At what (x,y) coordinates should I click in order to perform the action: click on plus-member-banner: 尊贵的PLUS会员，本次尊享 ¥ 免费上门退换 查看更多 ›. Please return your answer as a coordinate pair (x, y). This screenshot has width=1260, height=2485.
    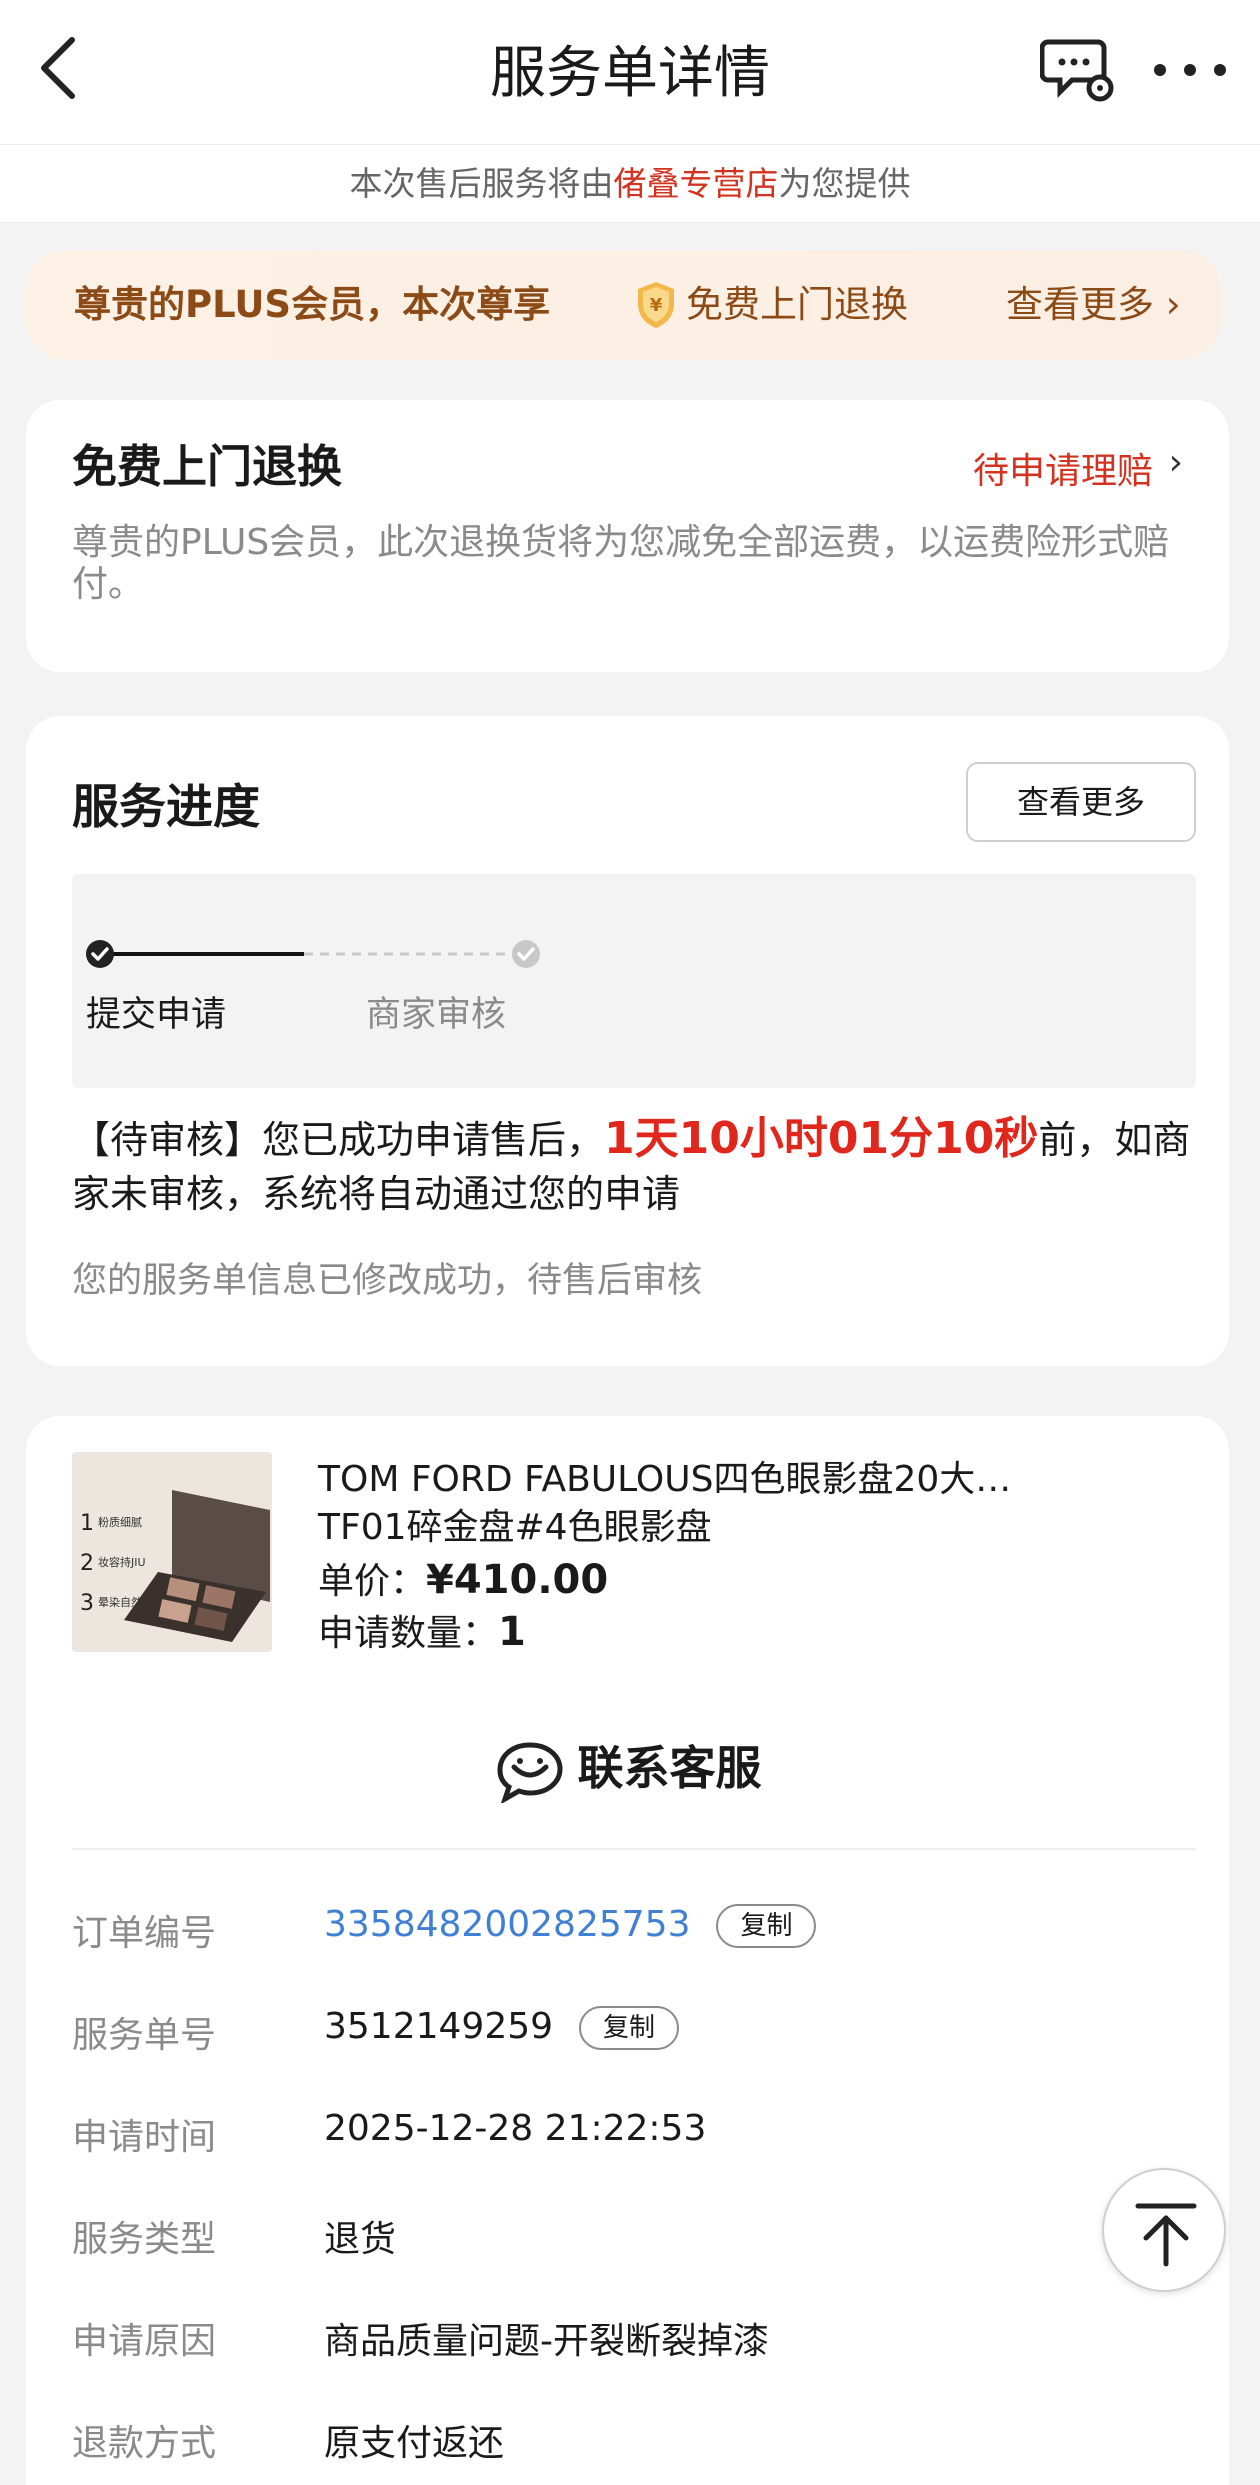
    Looking at the image, I should click on (623, 305).